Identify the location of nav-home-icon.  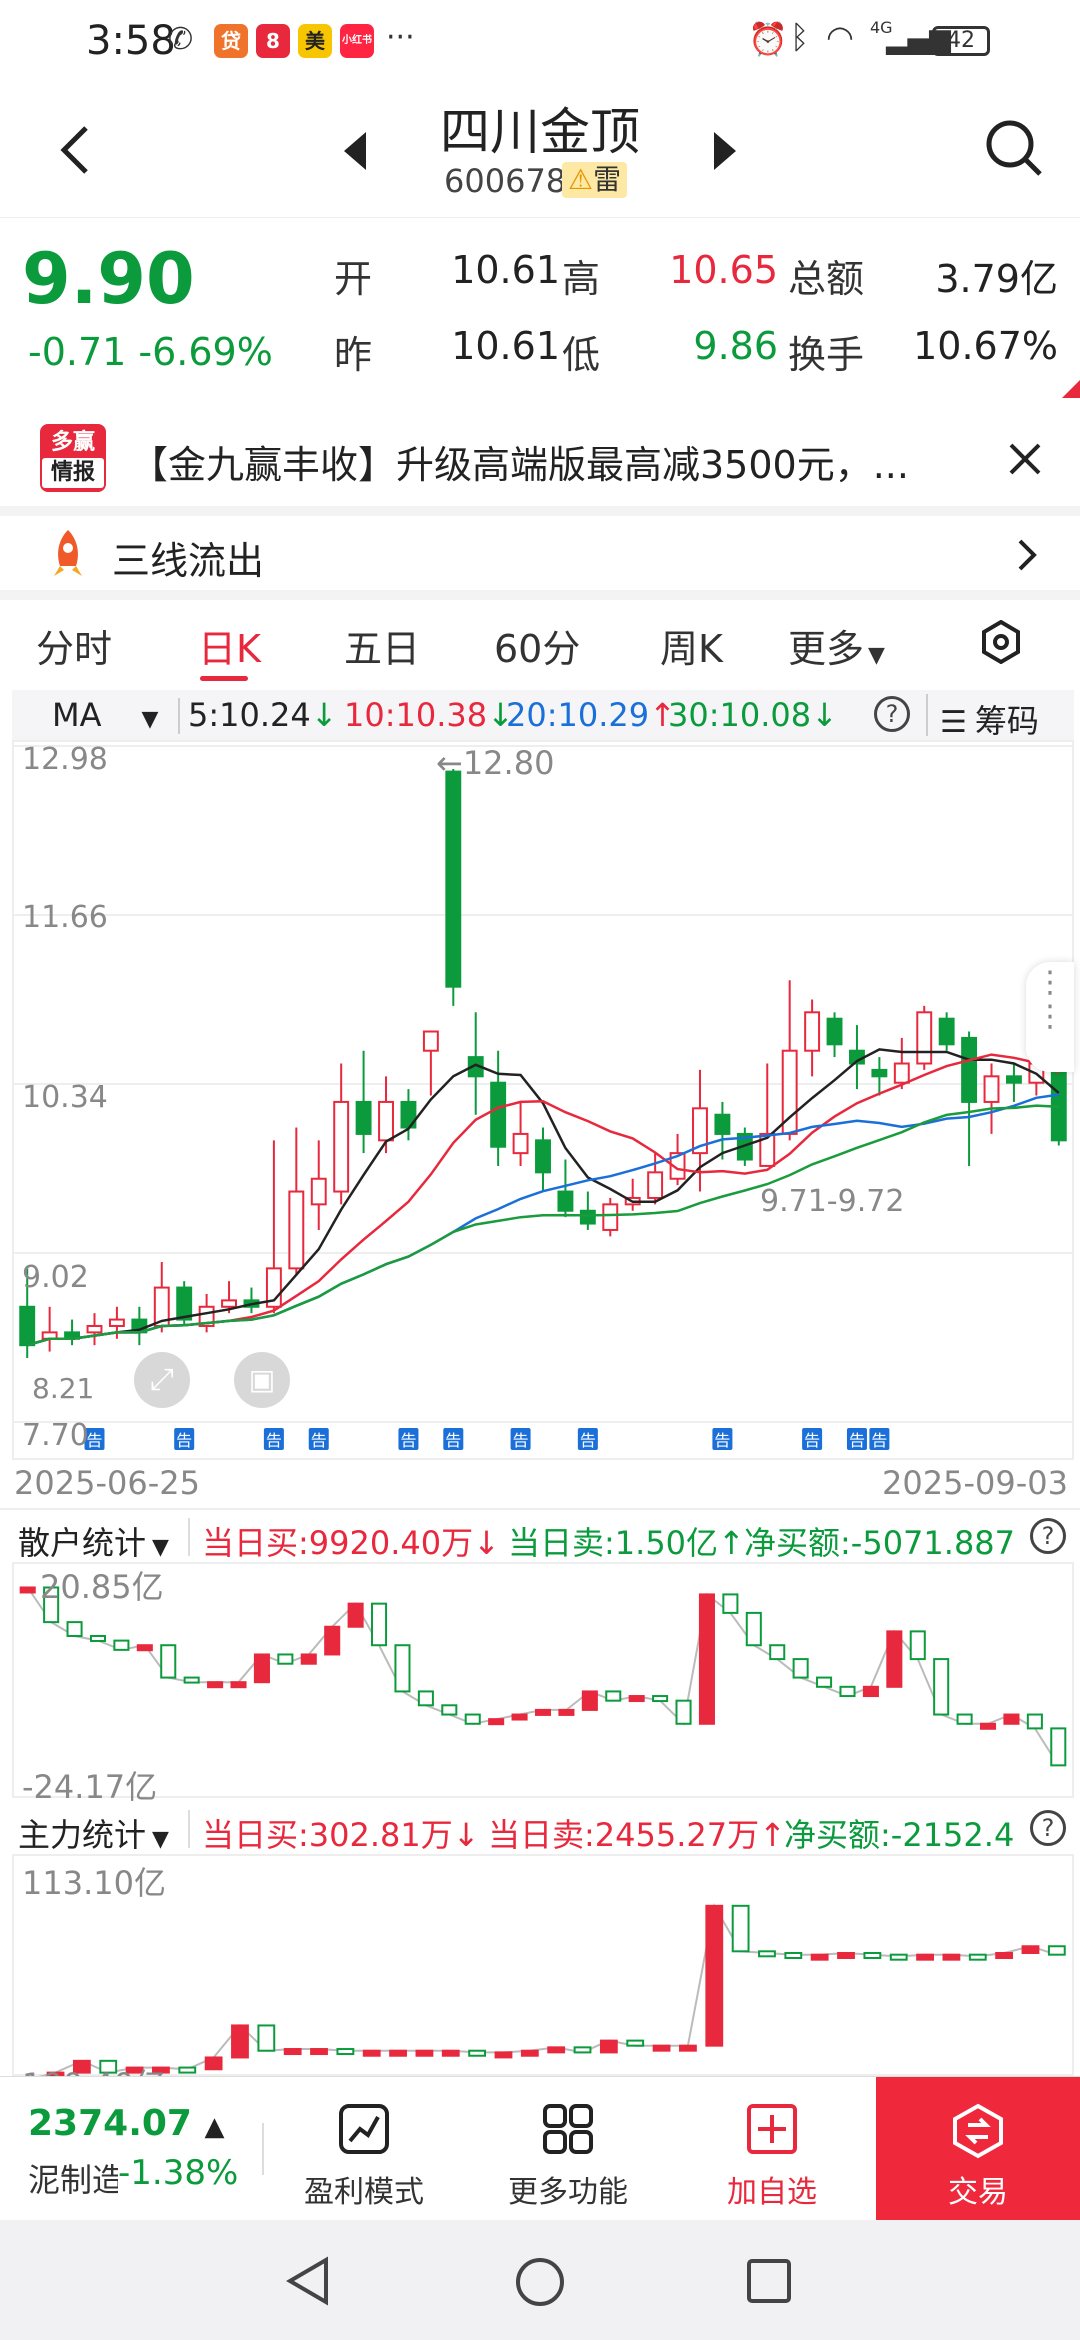
(540, 2282).